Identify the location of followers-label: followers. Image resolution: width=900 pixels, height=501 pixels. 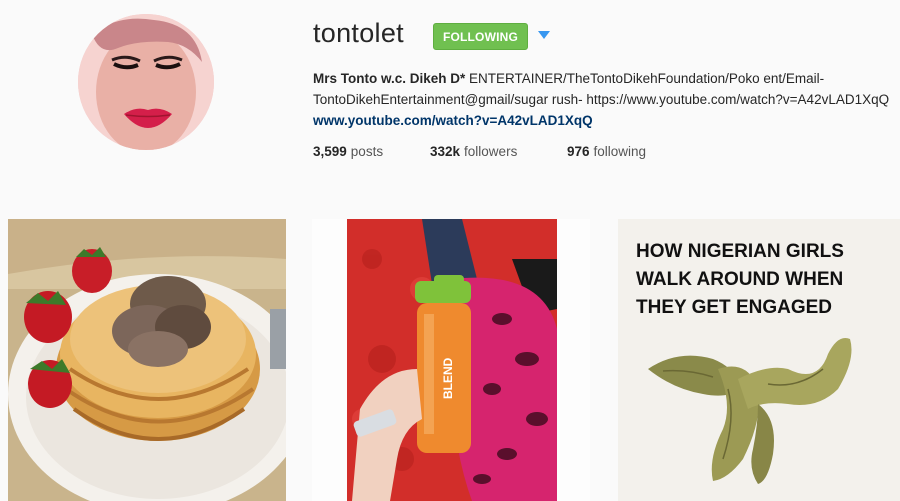
(491, 151).